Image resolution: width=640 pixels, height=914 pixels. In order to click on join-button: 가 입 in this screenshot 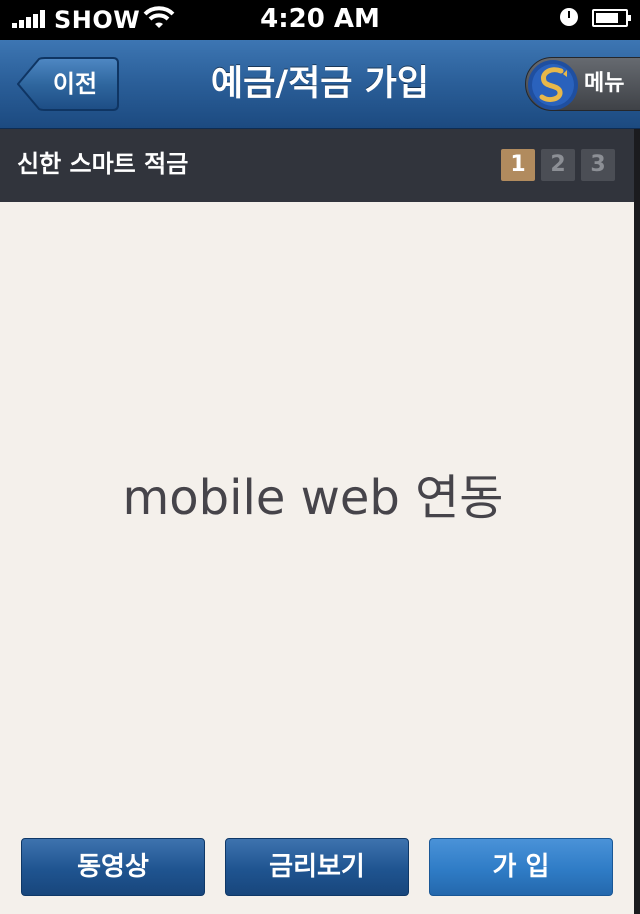, I will do `click(521, 867)`.